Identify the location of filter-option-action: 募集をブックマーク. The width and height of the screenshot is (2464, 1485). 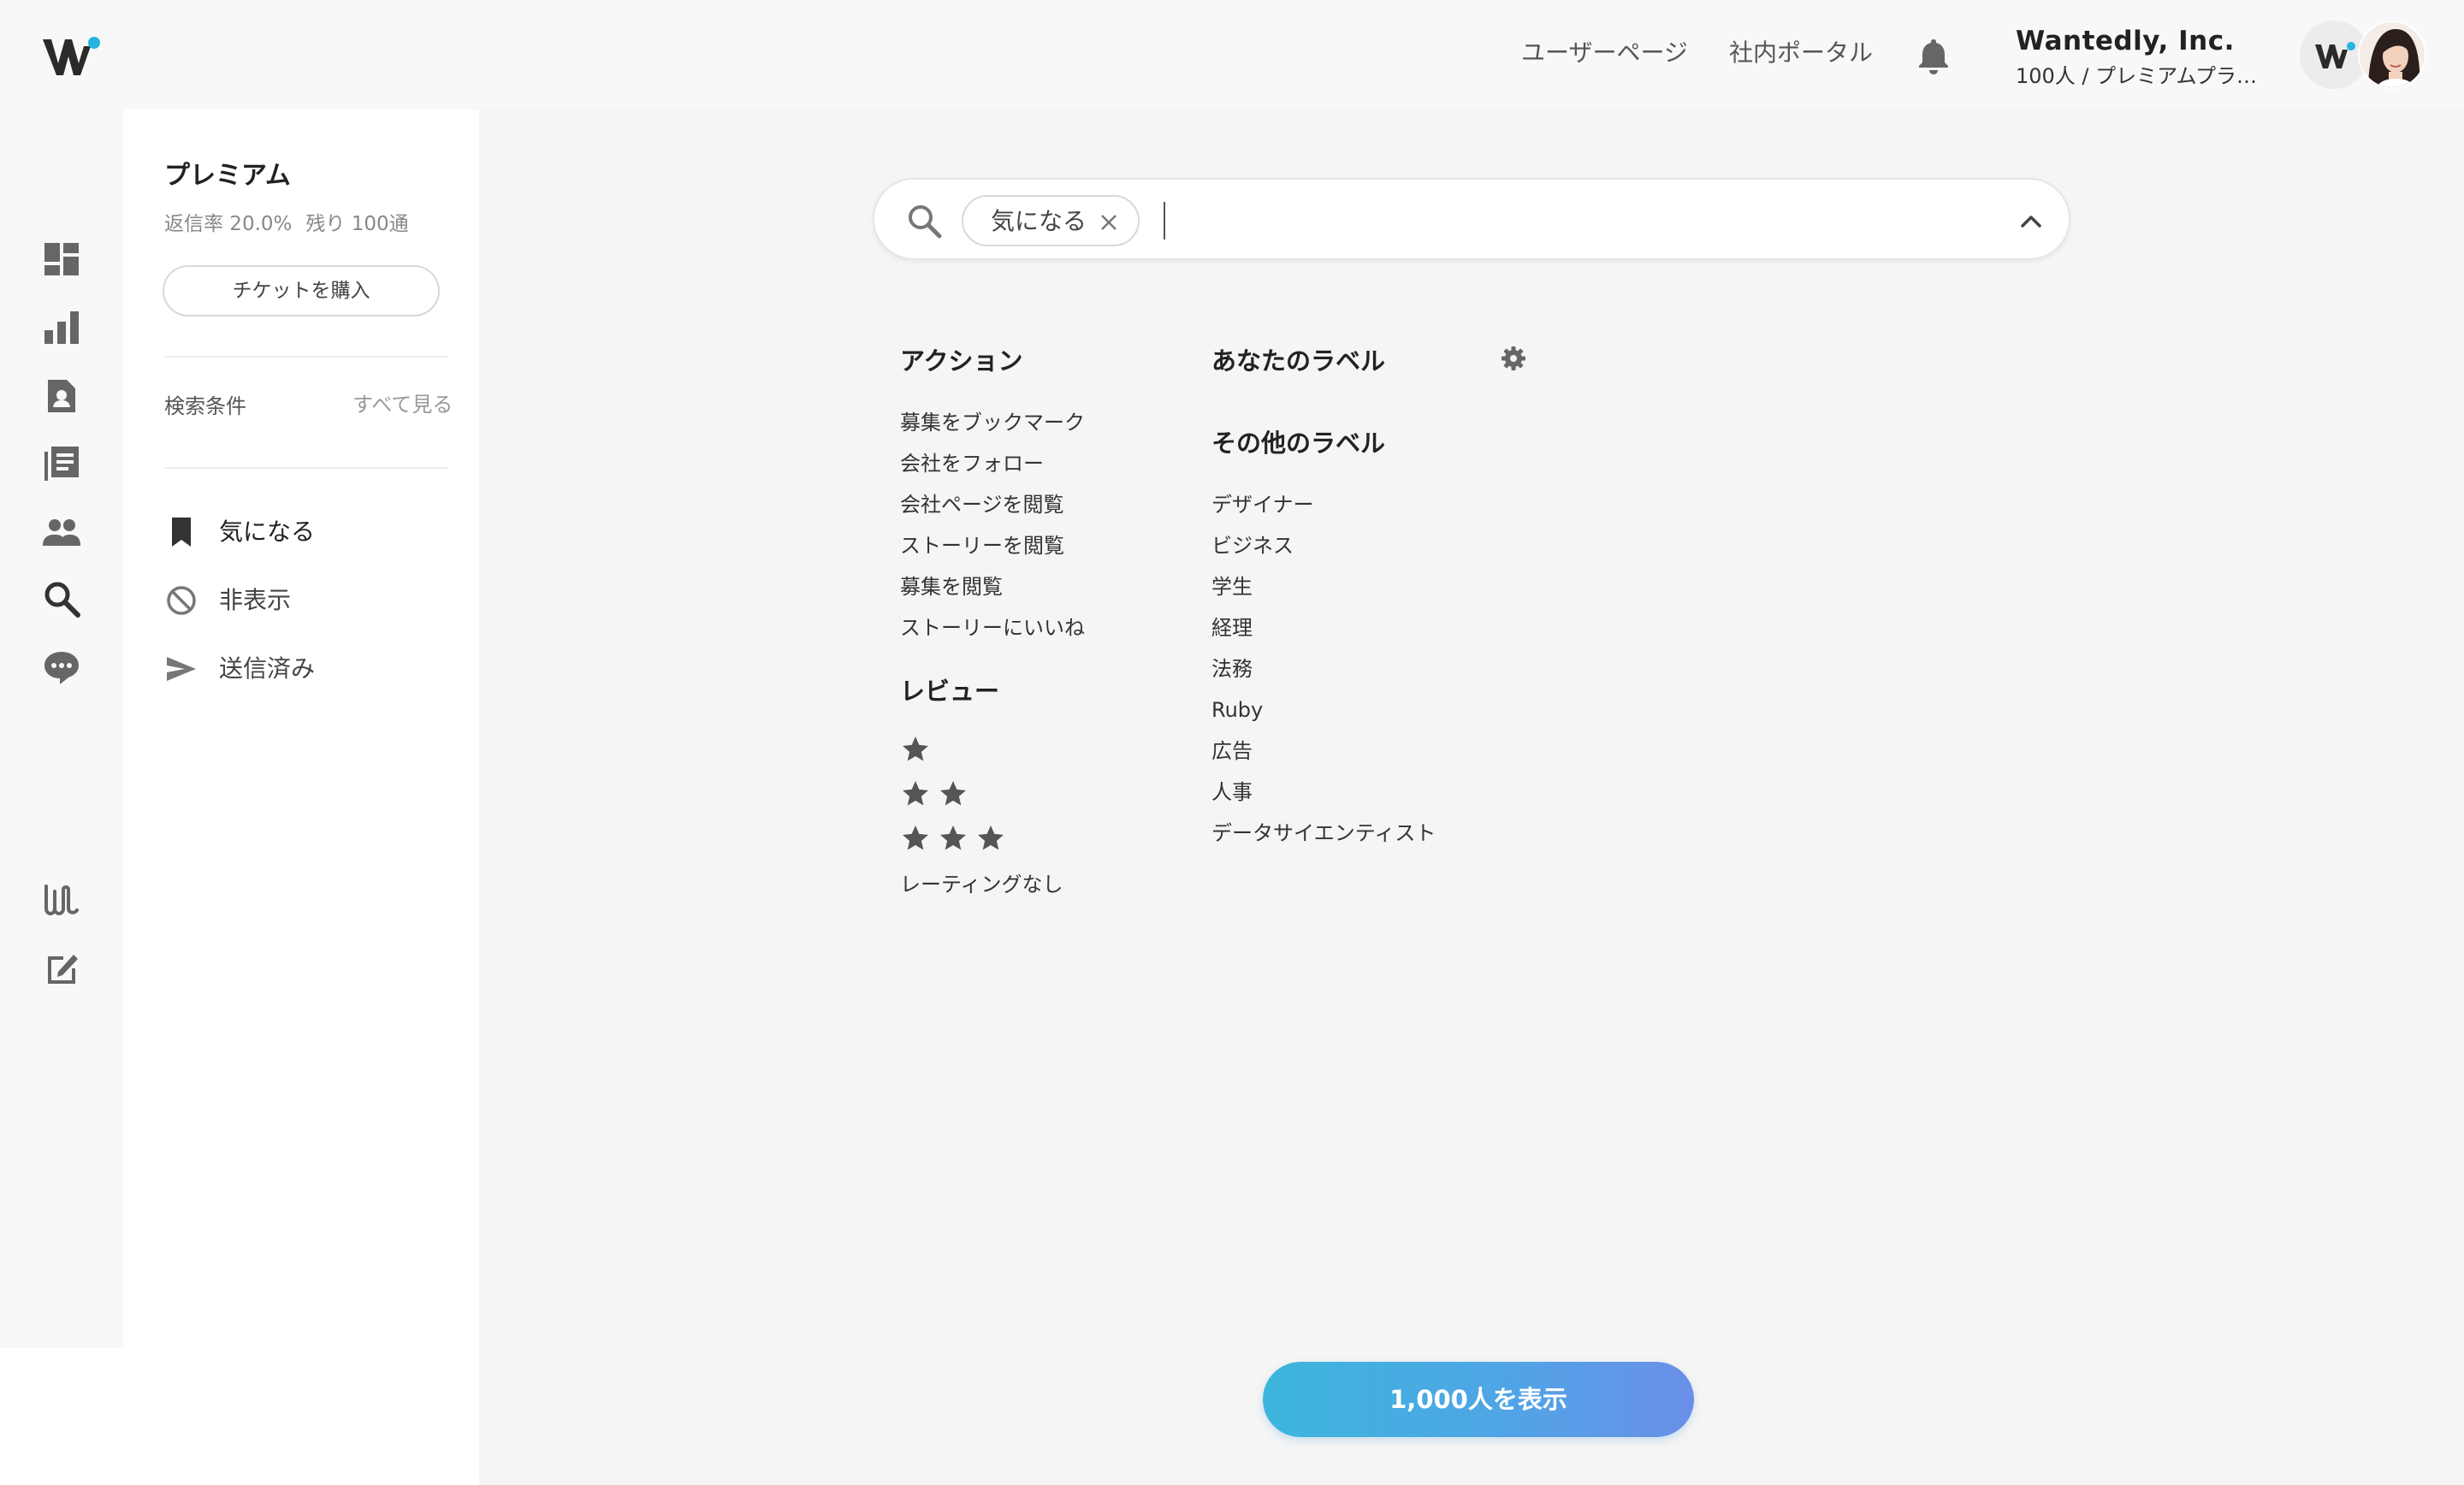
(992, 422).